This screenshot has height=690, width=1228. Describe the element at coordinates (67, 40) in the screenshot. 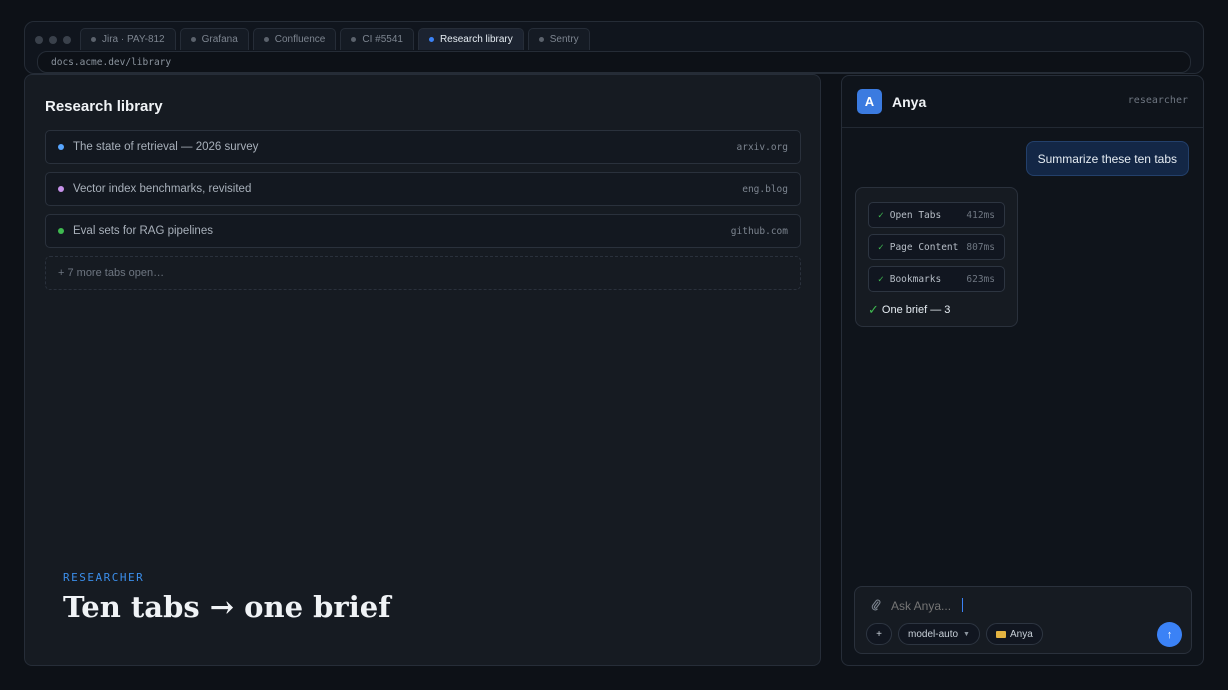

I see `window-maximize-dot` at that location.